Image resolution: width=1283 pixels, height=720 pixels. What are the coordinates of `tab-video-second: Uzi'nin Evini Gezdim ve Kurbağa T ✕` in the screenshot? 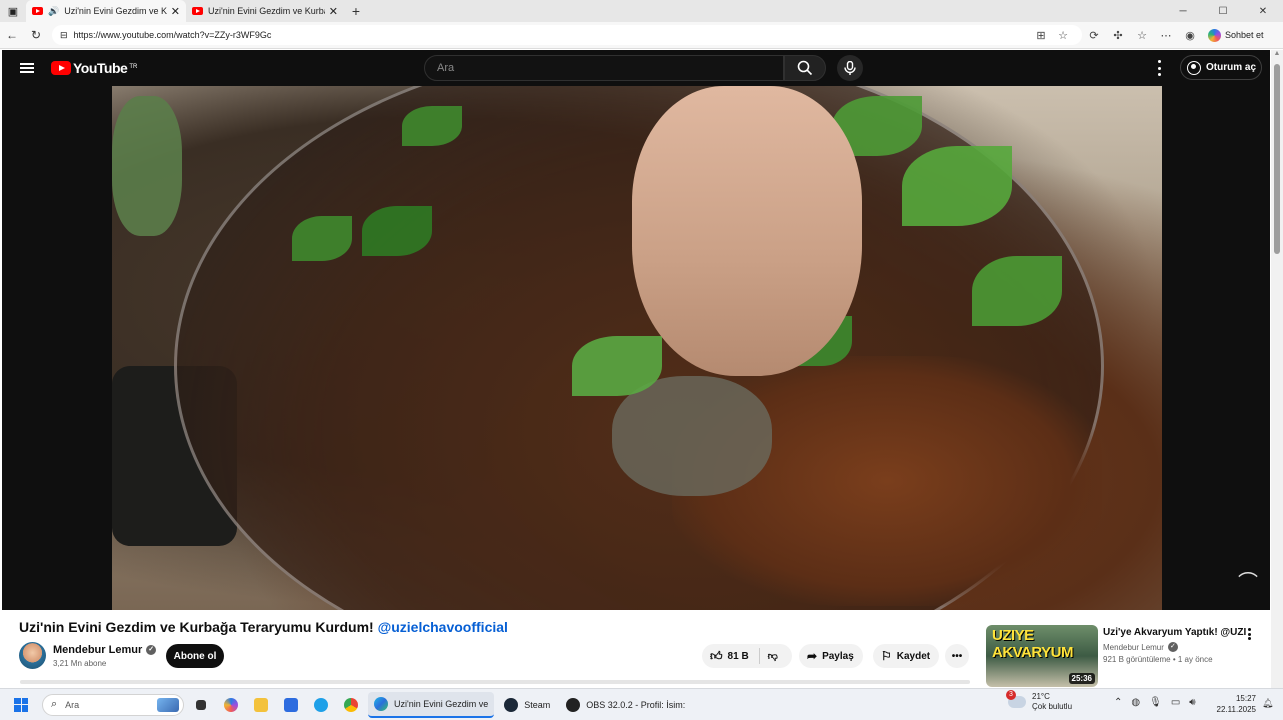 It's located at (265, 11).